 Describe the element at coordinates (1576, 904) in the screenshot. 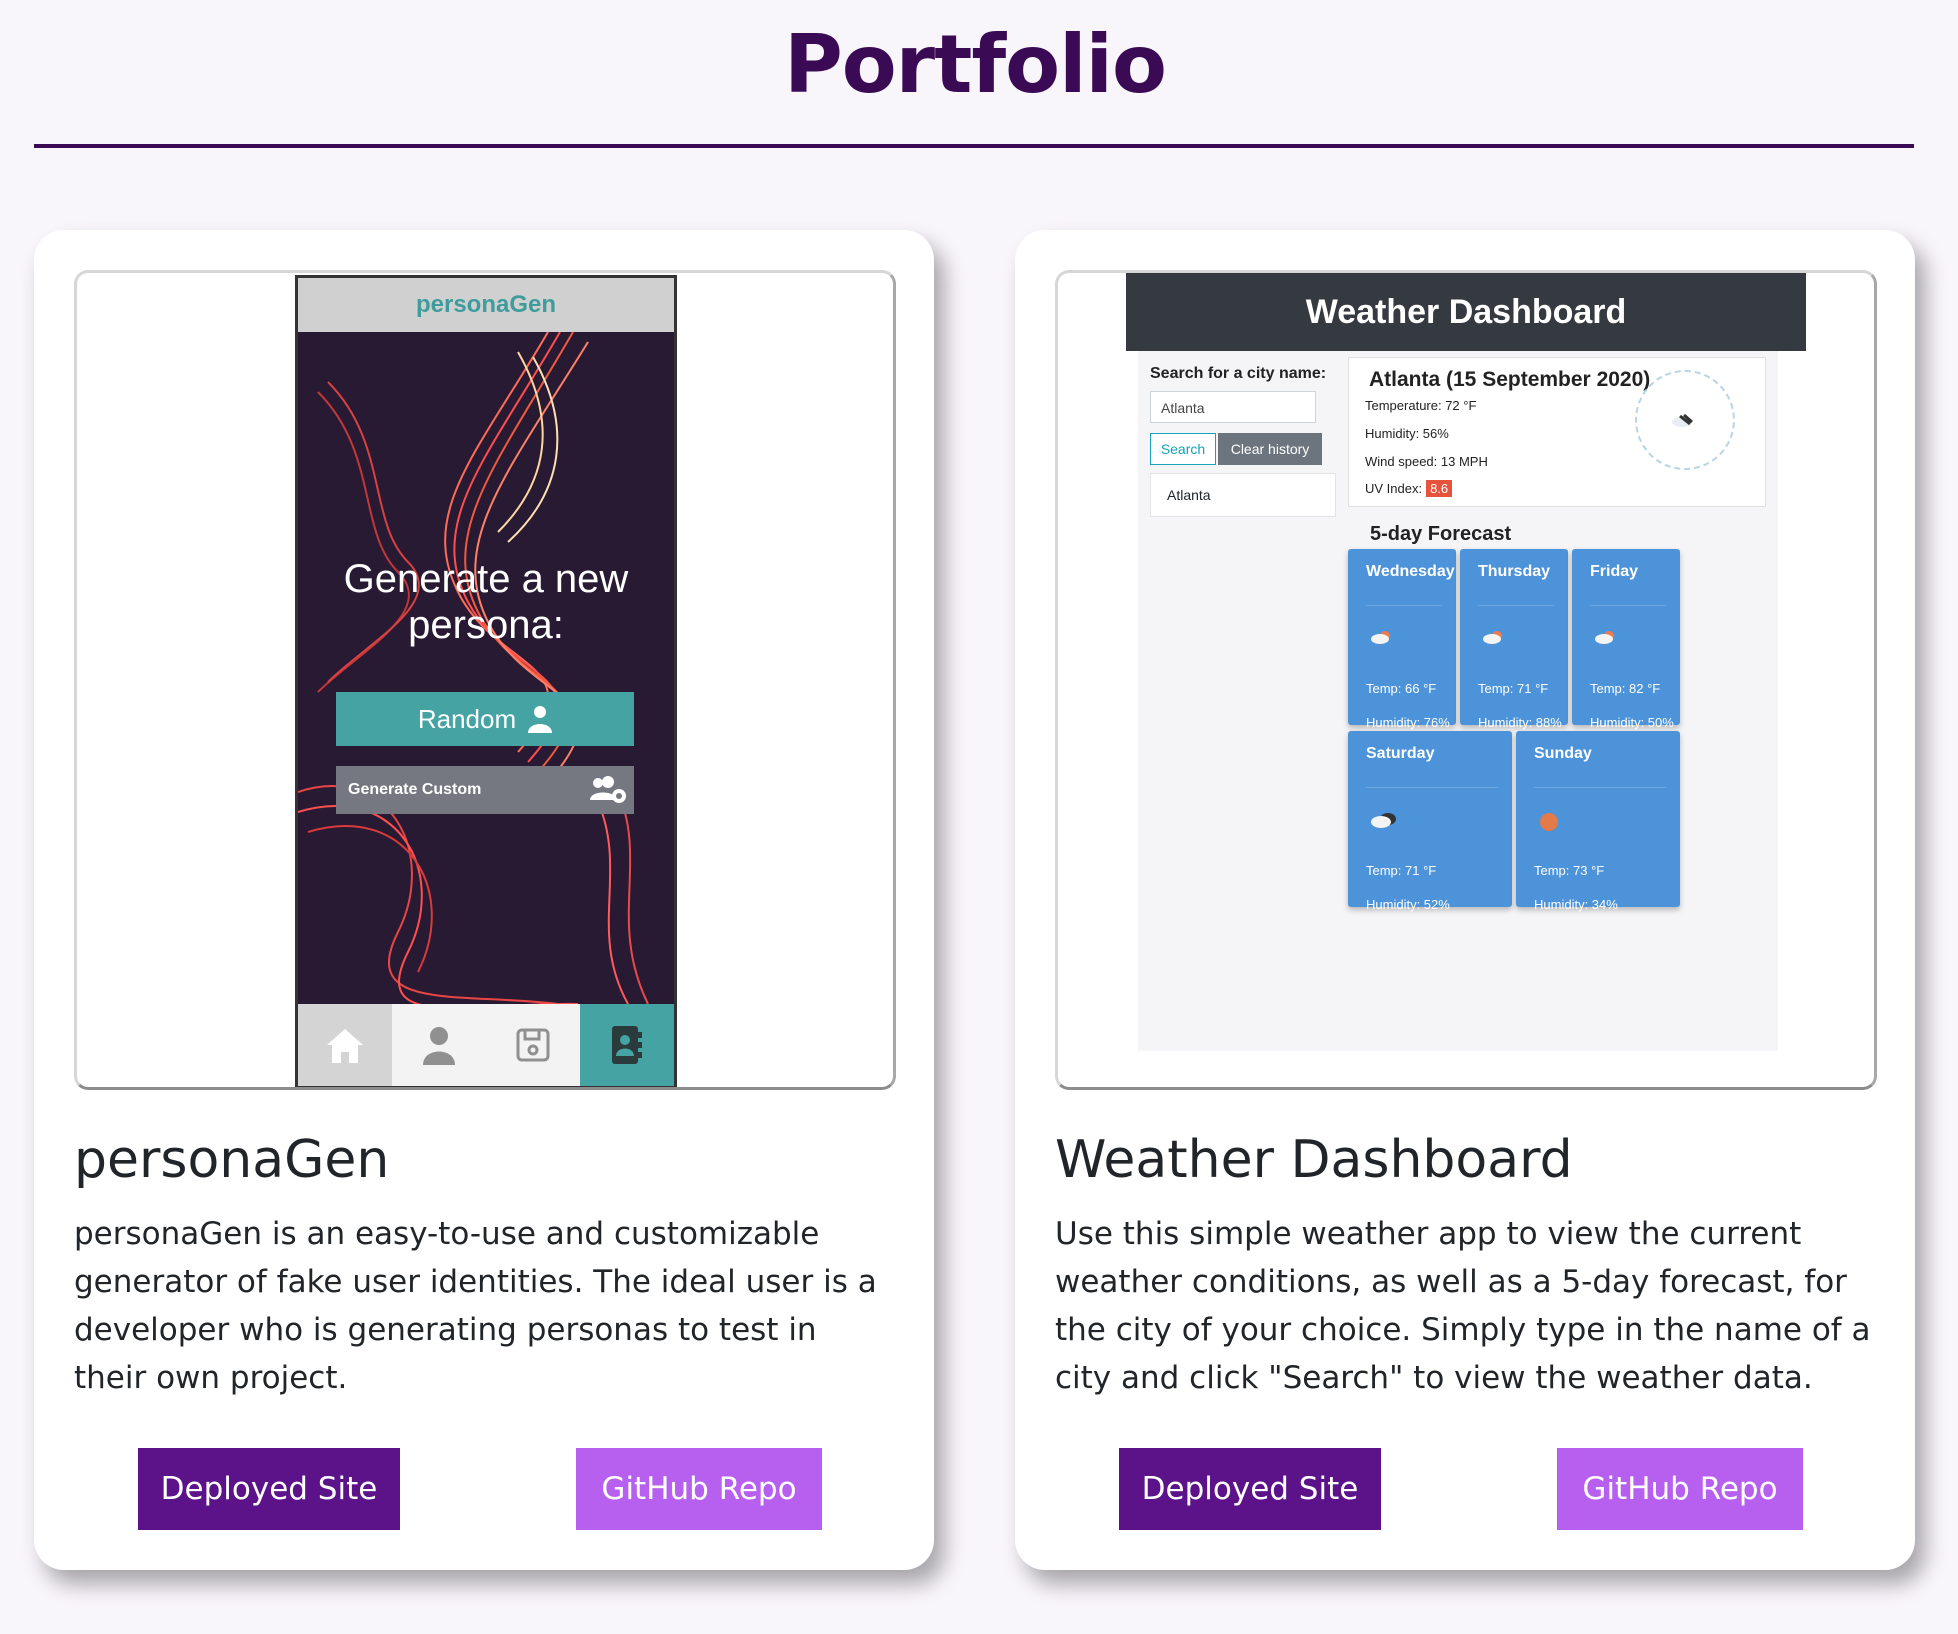

I see `forecast-humidity: Humidity: 34%` at that location.